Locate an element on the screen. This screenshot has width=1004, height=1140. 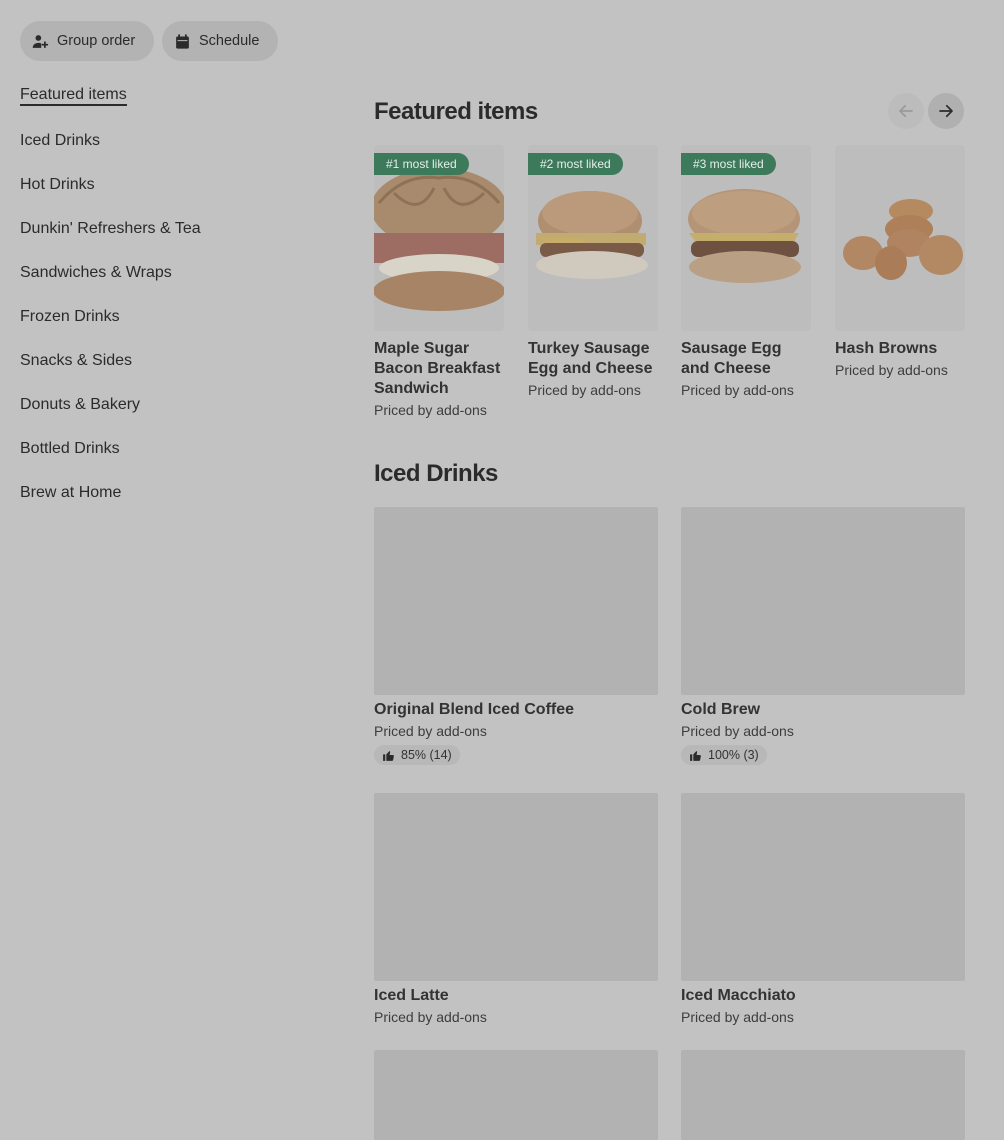
nav-item-hot-drinks: Hot Drinks is located at coordinates (170, 196).